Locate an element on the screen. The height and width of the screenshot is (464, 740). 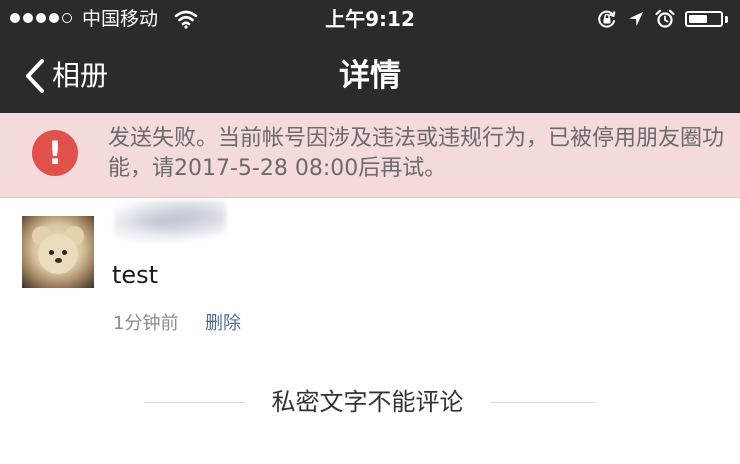
page-title: 详情 is located at coordinates (370, 76).